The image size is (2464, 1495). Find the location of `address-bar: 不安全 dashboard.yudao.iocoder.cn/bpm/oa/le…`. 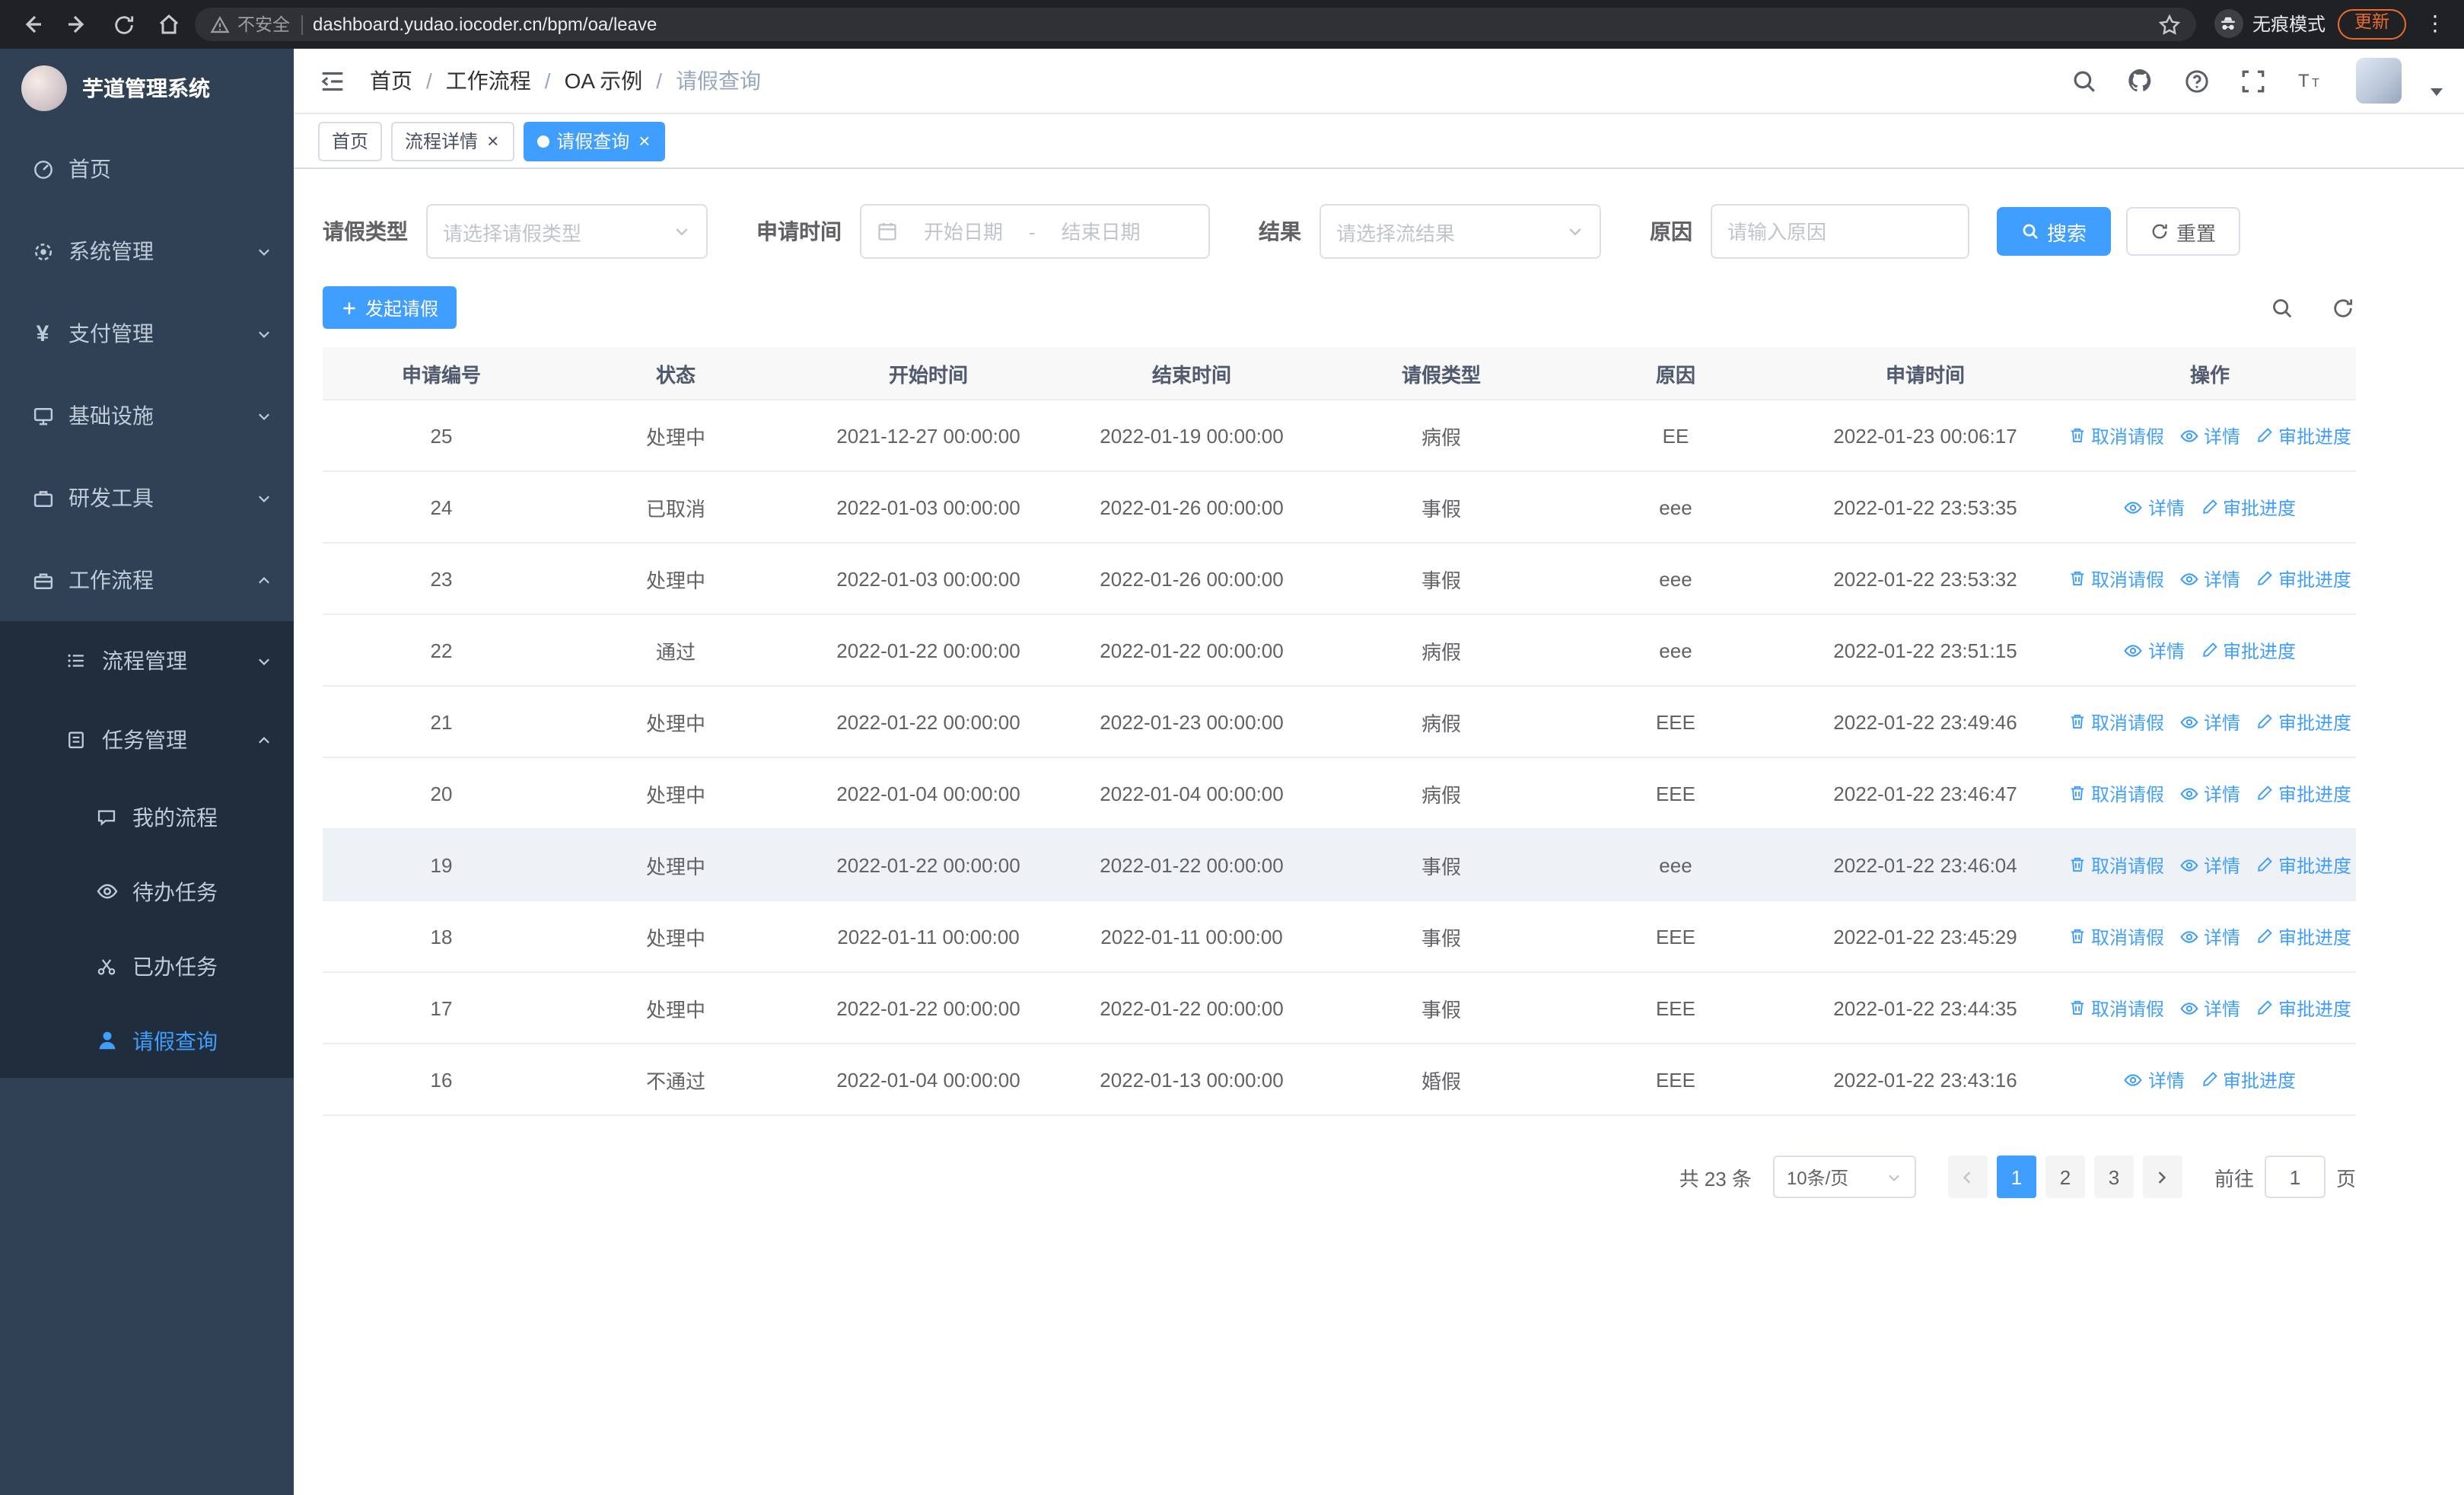

address-bar: 不安全 dashboard.yudao.iocoder.cn/bpm/oa/le… is located at coordinates (1195, 25).